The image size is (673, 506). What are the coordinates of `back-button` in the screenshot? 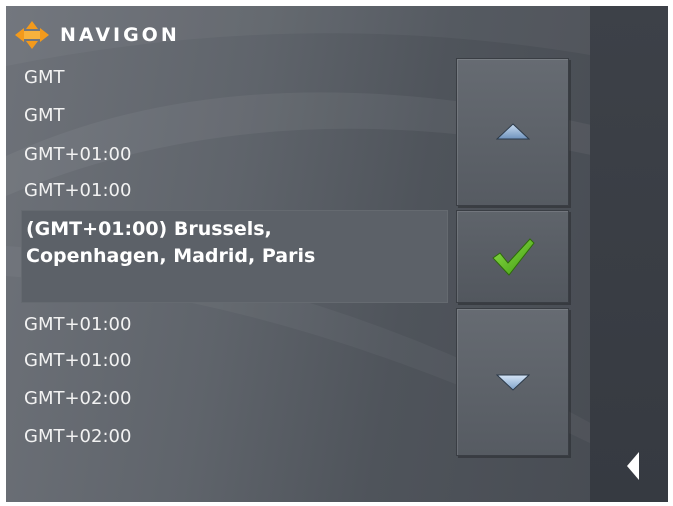 It's located at (633, 466).